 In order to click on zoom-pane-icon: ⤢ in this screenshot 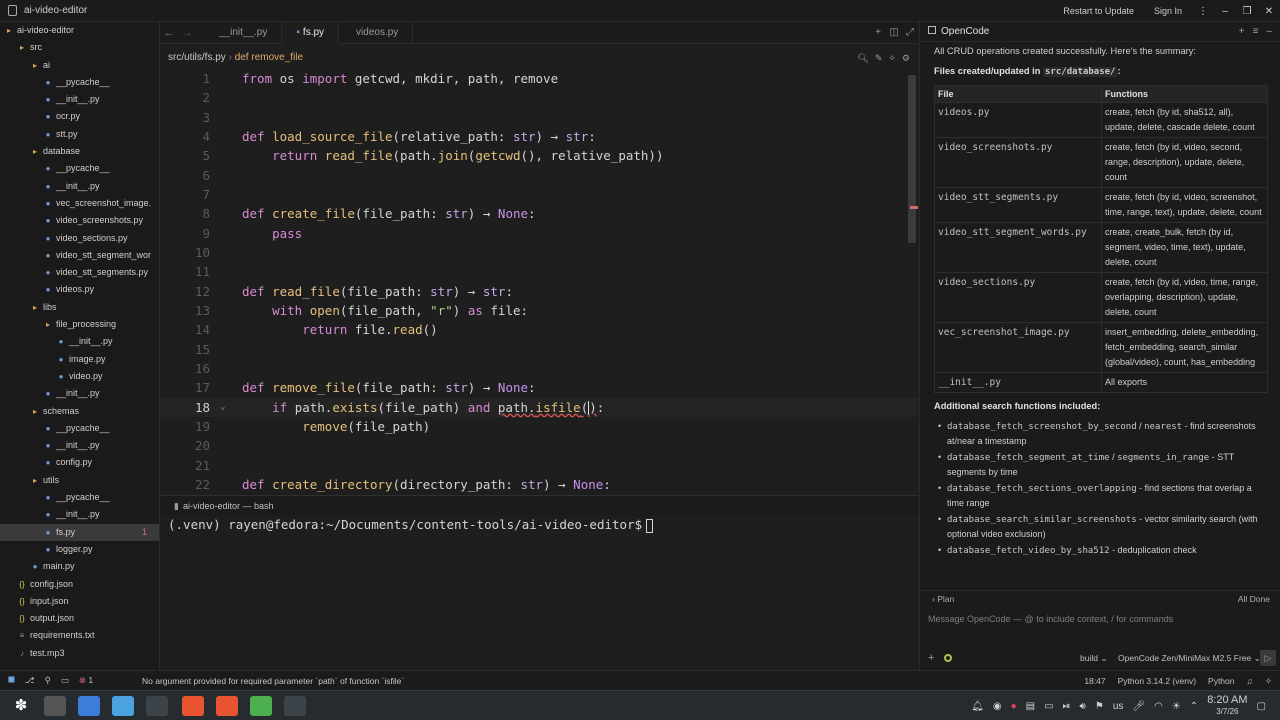, I will do `click(910, 32)`.